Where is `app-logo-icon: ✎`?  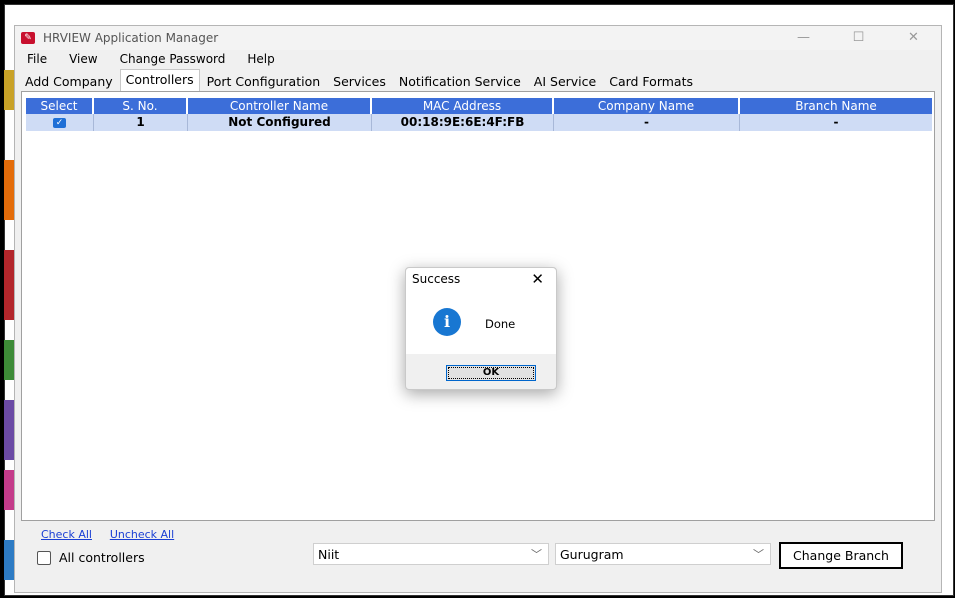 app-logo-icon: ✎ is located at coordinates (28, 38).